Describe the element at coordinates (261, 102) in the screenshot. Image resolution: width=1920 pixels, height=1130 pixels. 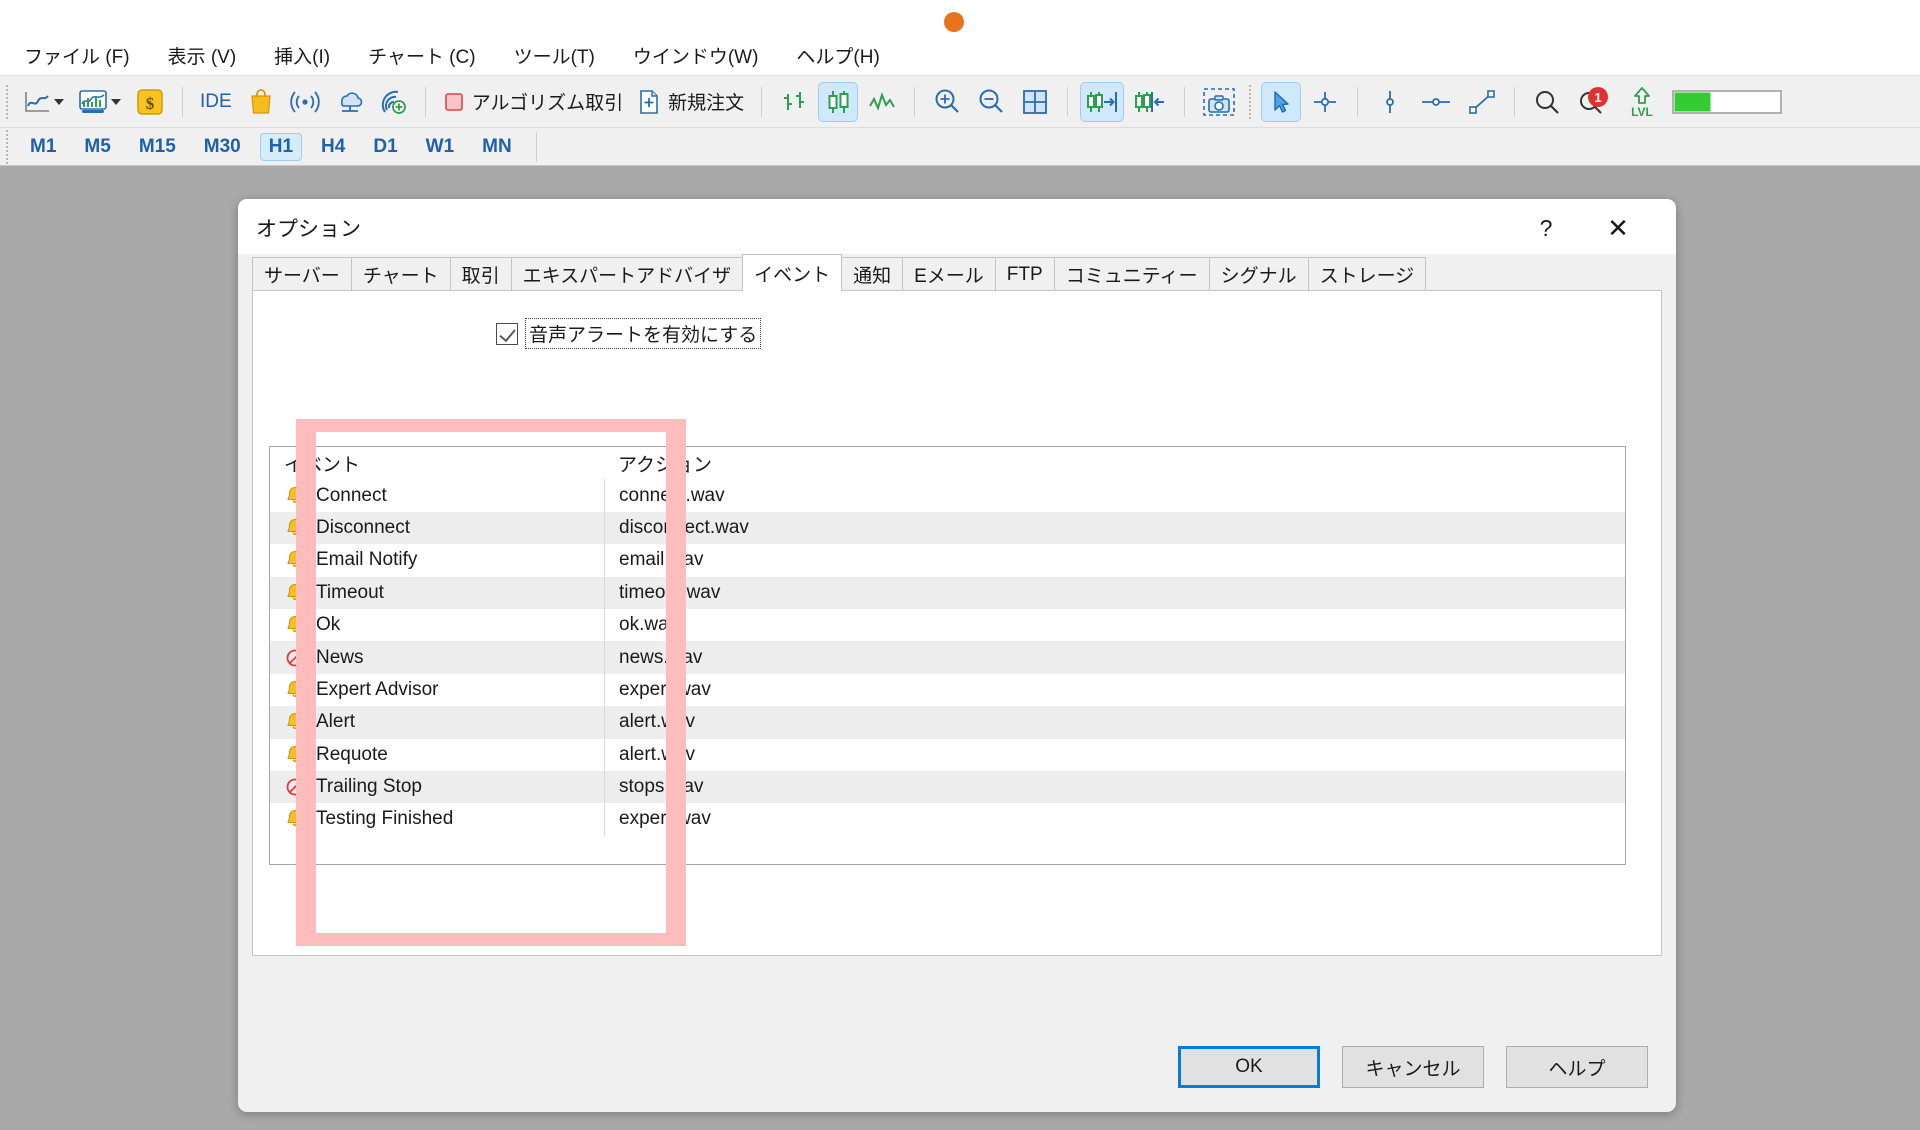
I see `market-button` at that location.